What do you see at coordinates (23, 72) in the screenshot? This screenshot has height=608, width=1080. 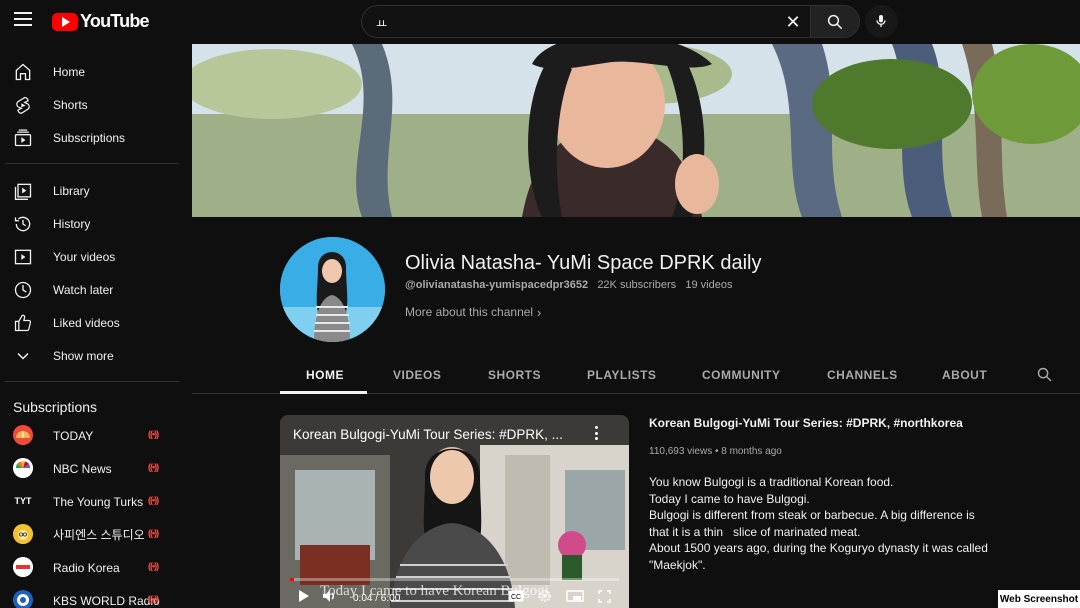 I see `home-icon` at bounding box center [23, 72].